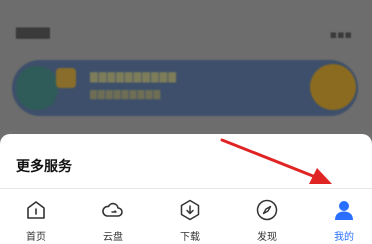  Describe the element at coordinates (36, 210) in the screenshot. I see `home-icon` at that location.